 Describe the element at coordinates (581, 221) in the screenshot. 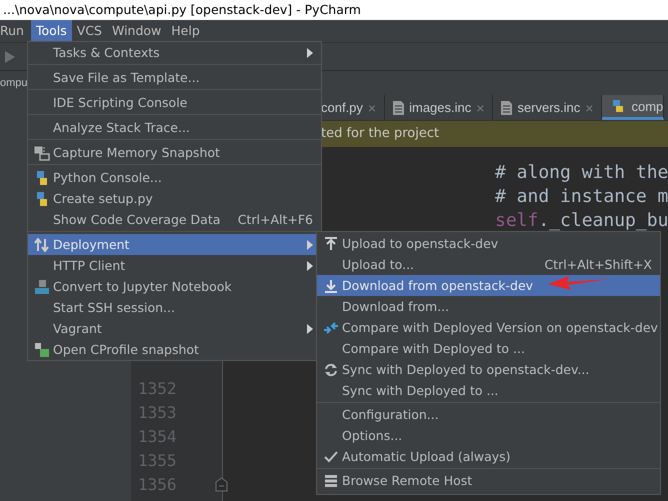

I see `code-line: self._cleanup_bu` at that location.